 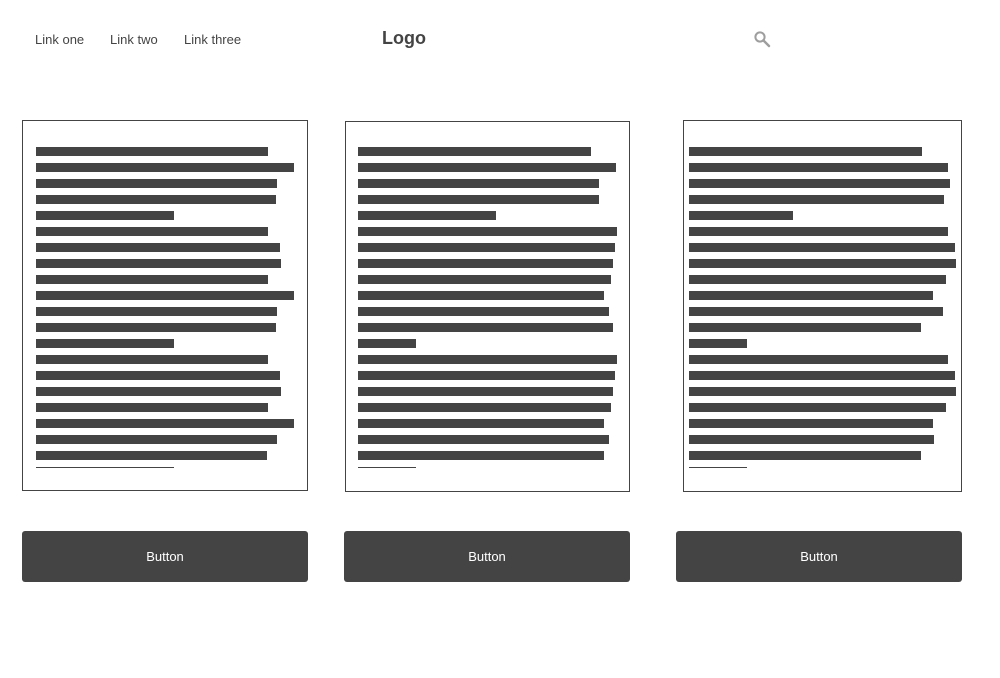 What do you see at coordinates (404, 38) in the screenshot?
I see `logo: Logo` at bounding box center [404, 38].